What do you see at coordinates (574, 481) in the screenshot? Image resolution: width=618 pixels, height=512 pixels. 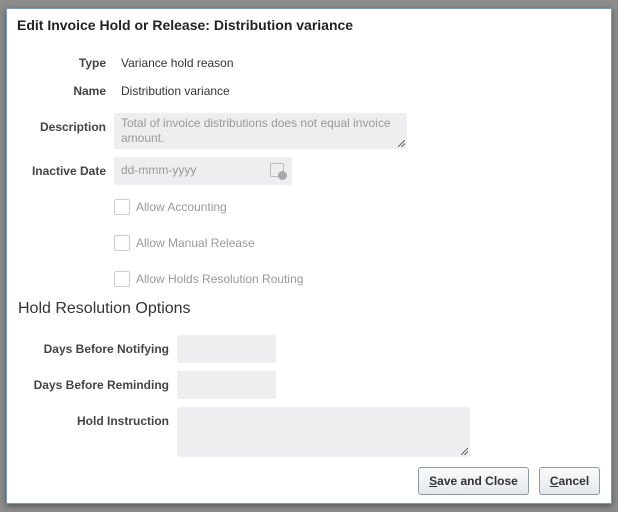 I see `cancel-label: ancel` at bounding box center [574, 481].